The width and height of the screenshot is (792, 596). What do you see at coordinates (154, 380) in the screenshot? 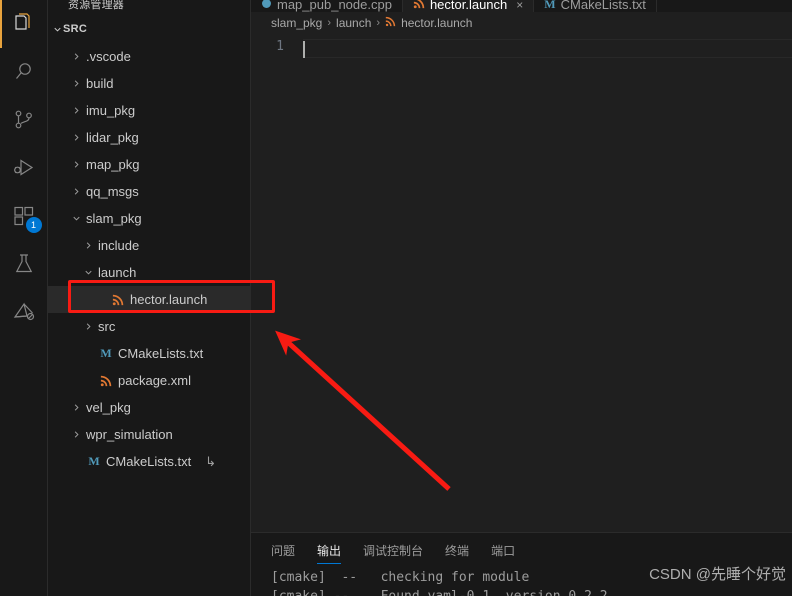
I see `tree-item-label: package.xml` at bounding box center [154, 380].